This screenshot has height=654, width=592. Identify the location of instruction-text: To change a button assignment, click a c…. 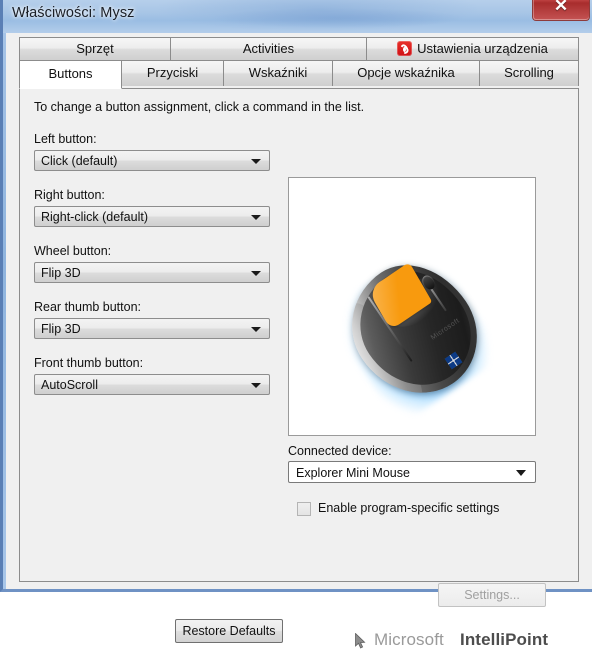
(199, 107).